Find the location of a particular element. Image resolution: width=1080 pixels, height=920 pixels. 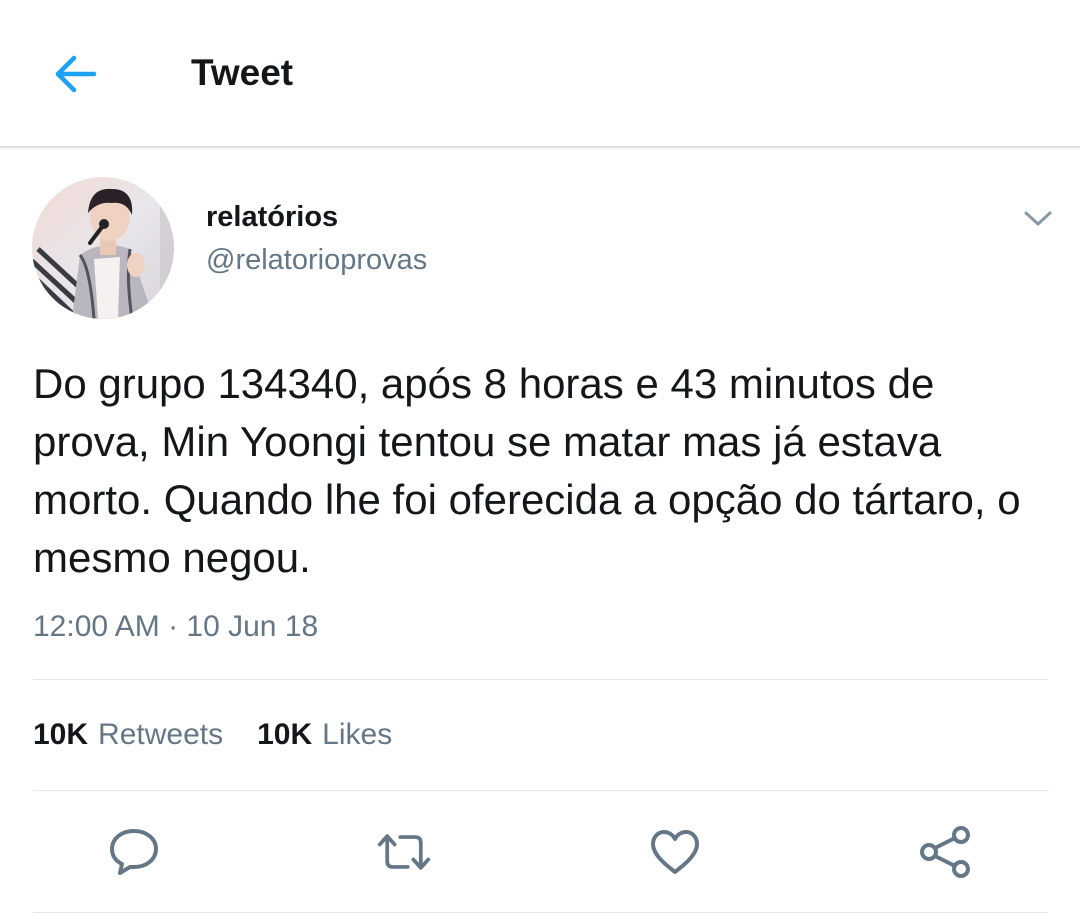

author-handle: @relatorioprovas is located at coordinates (316, 260).